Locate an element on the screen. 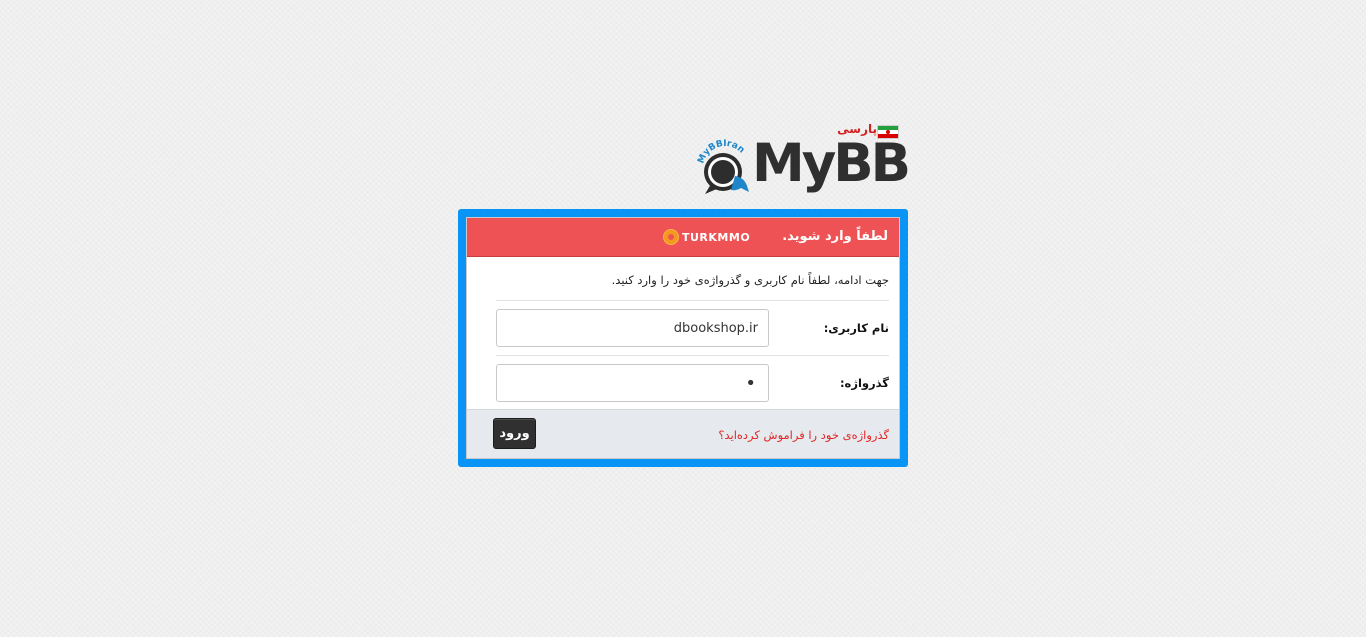 Image resolution: width=1366 pixels, height=637 pixels. login-footer: گذرواژه‌ی خود را فراموش کرده‌اید؟ ورود is located at coordinates (683, 433).